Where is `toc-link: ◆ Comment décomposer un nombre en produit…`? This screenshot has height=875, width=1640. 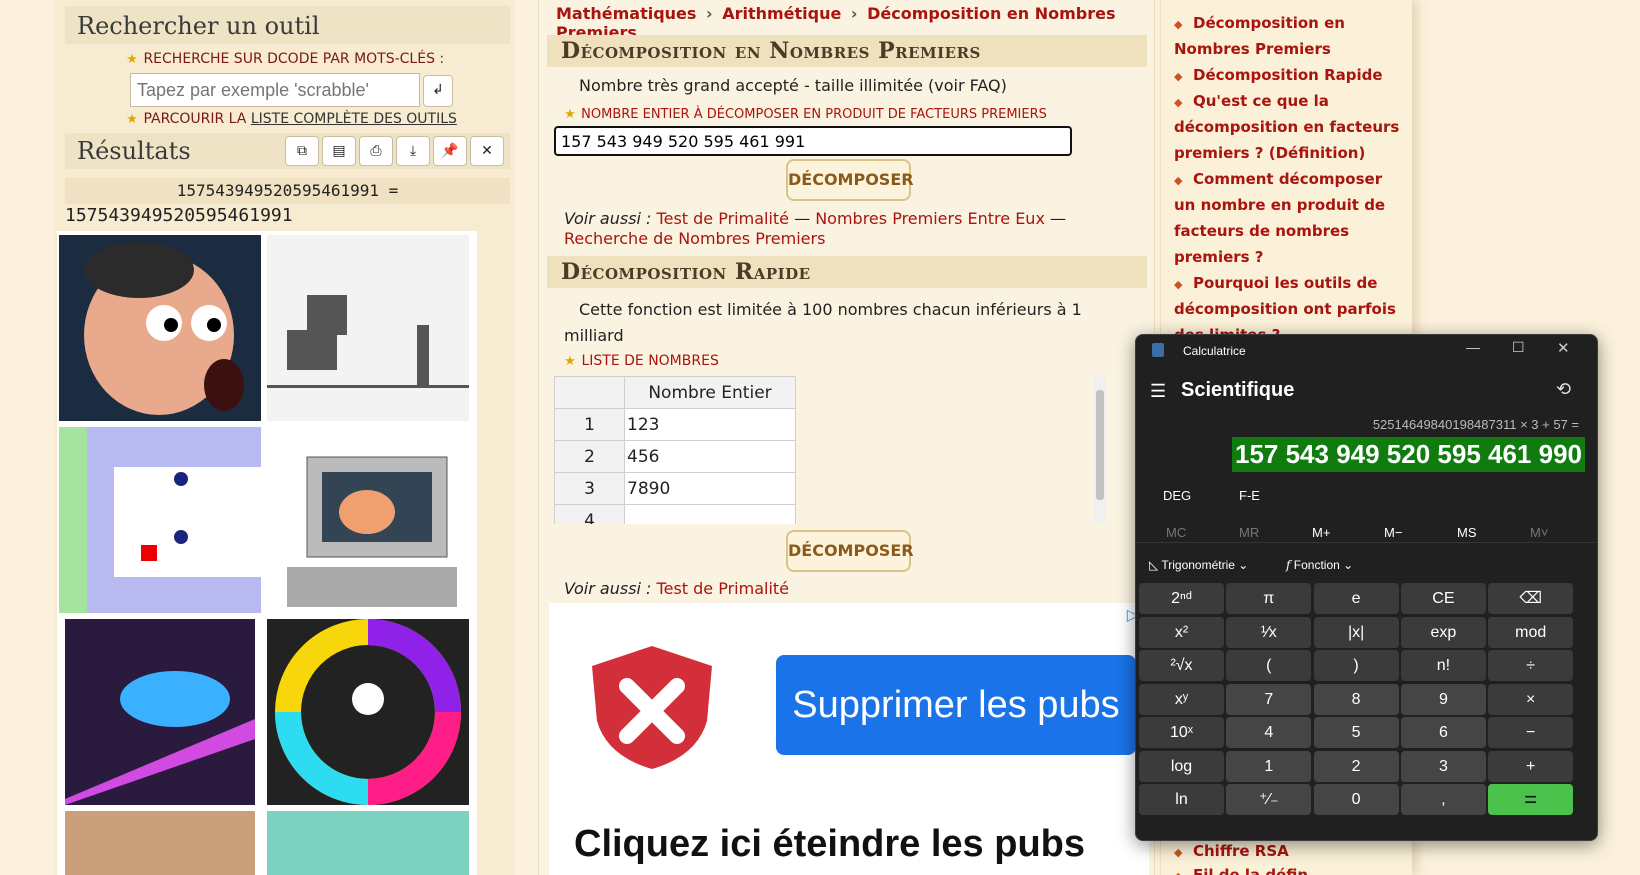 toc-link: ◆ Comment décomposer un nombre en produit… is located at coordinates (1290, 218).